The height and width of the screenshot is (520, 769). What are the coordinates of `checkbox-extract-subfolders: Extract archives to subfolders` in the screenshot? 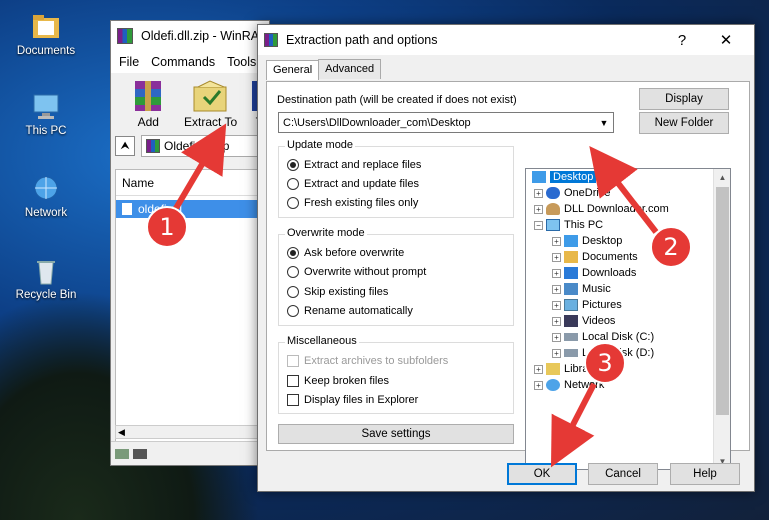 It's located at (367, 361).